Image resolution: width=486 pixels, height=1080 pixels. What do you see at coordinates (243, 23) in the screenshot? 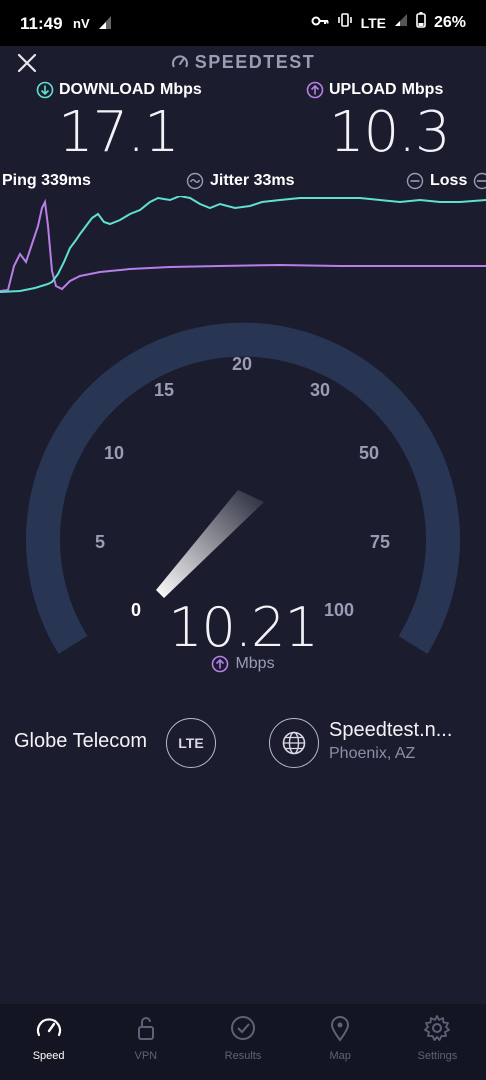
I see `status-bar: 11:49 nV LTE 26%` at bounding box center [243, 23].